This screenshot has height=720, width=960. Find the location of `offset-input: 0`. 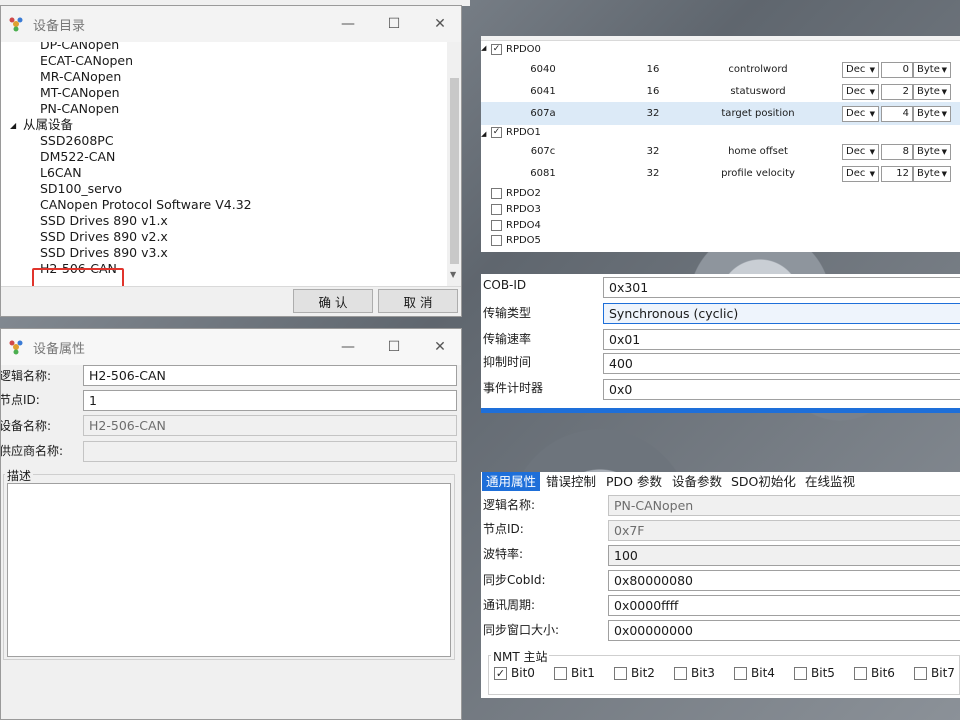

offset-input: 0 is located at coordinates (897, 70).